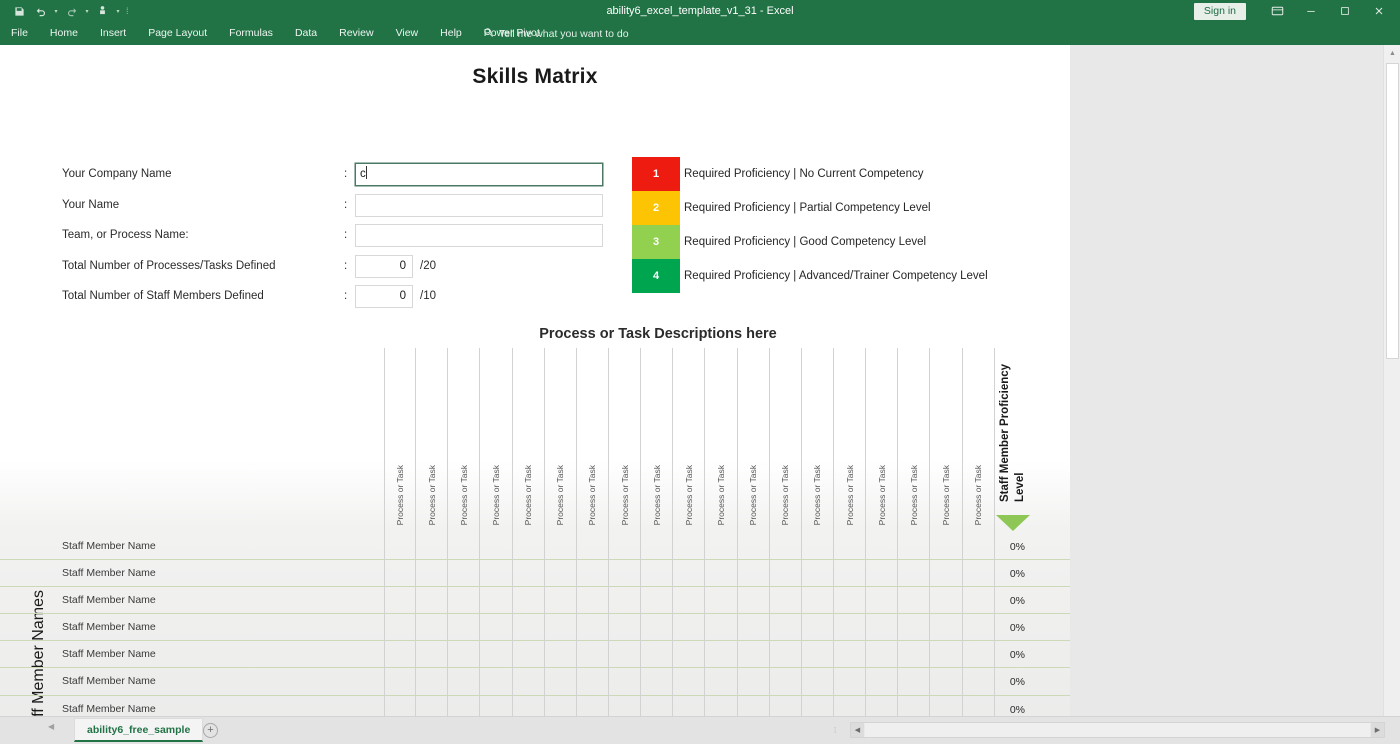 Image resolution: width=1400 pixels, height=744 pixels. I want to click on tab-help: Help, so click(451, 33).